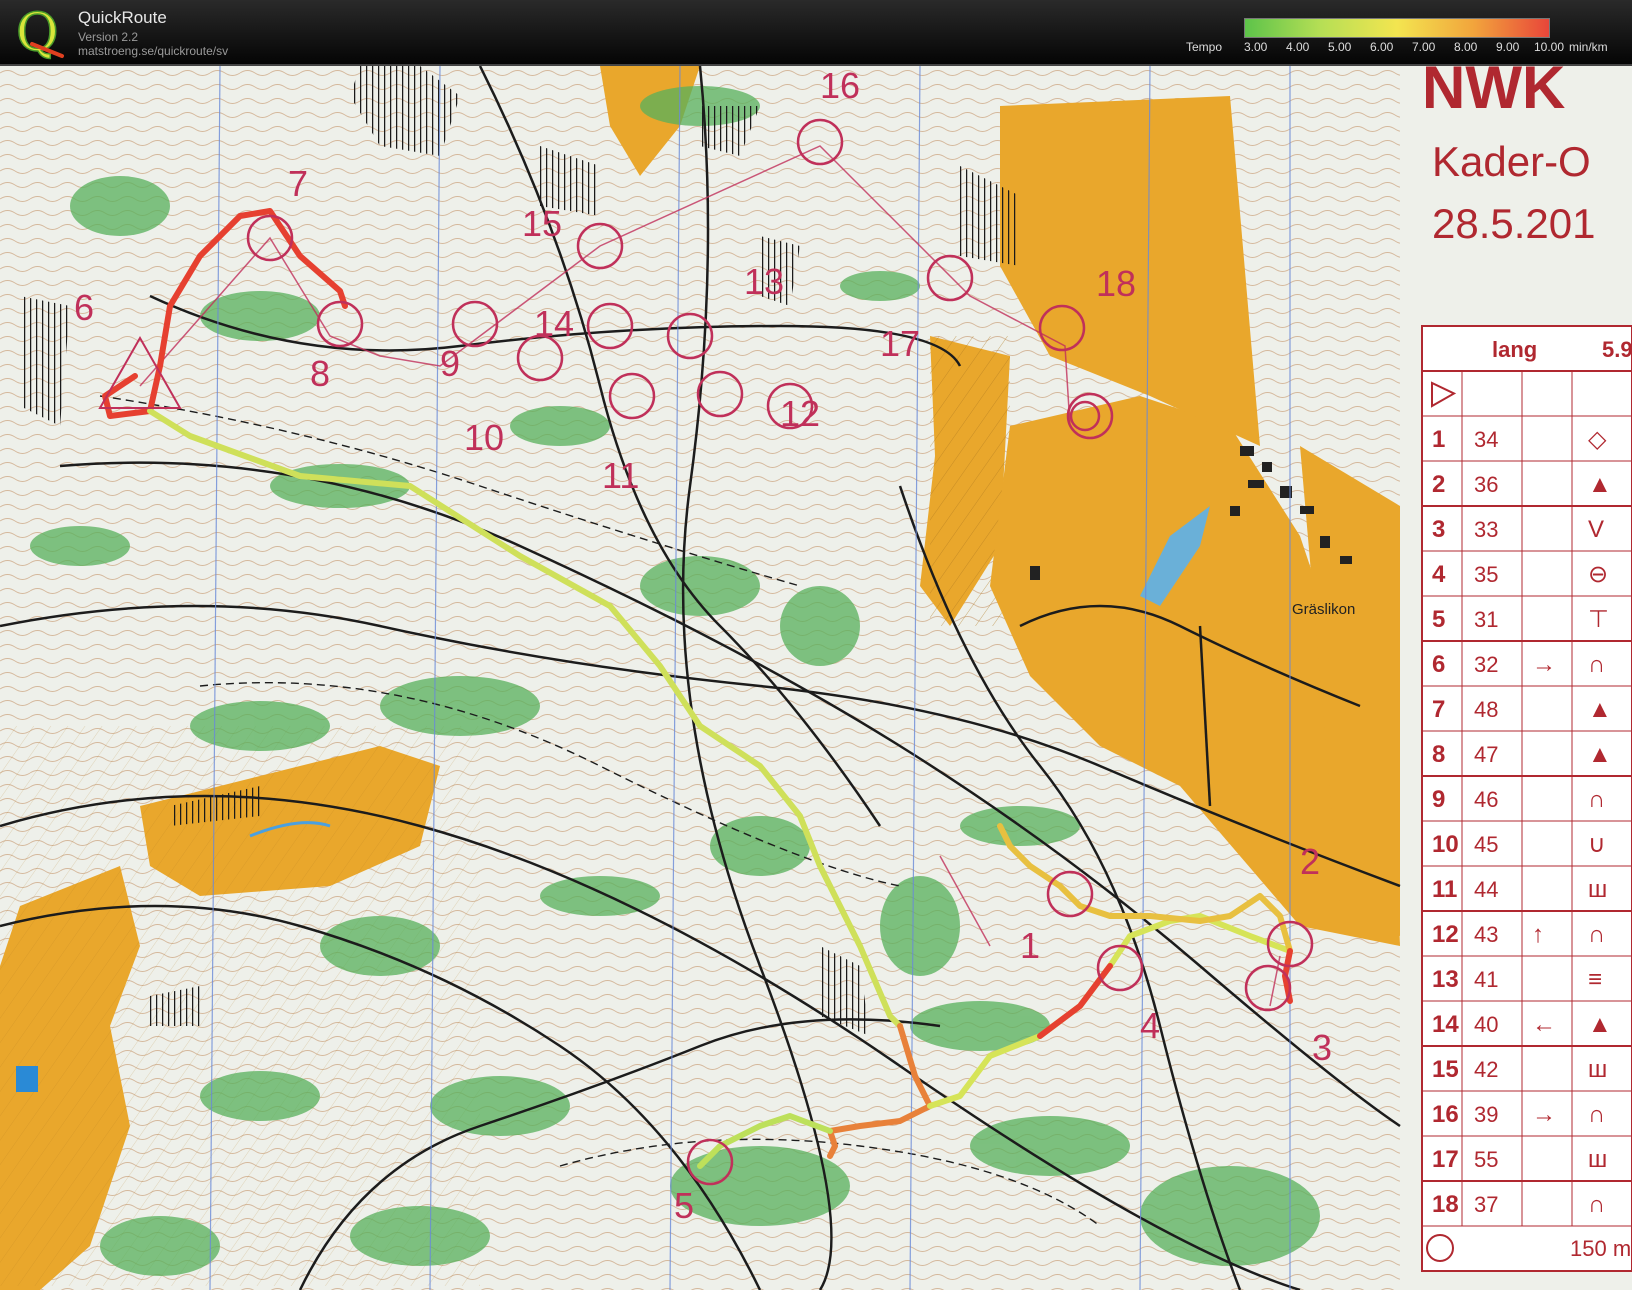  I want to click on control-number: 8, so click(320, 373).